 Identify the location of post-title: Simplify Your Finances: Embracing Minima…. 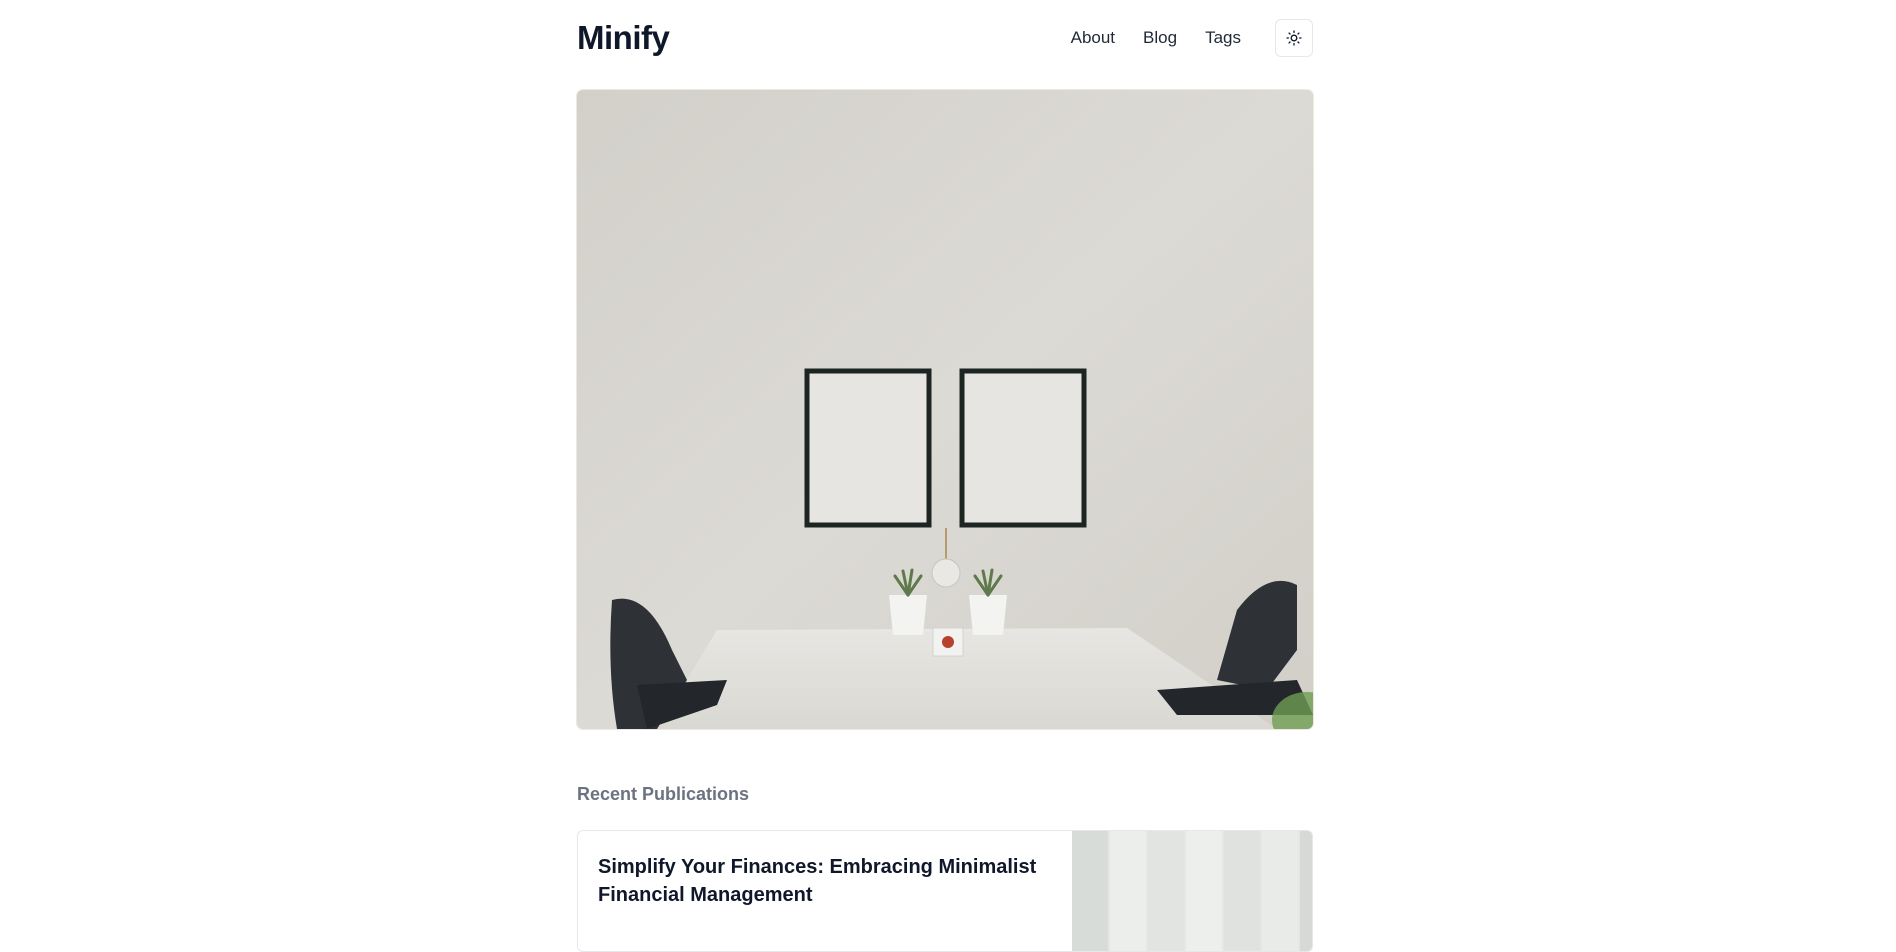
(828, 881).